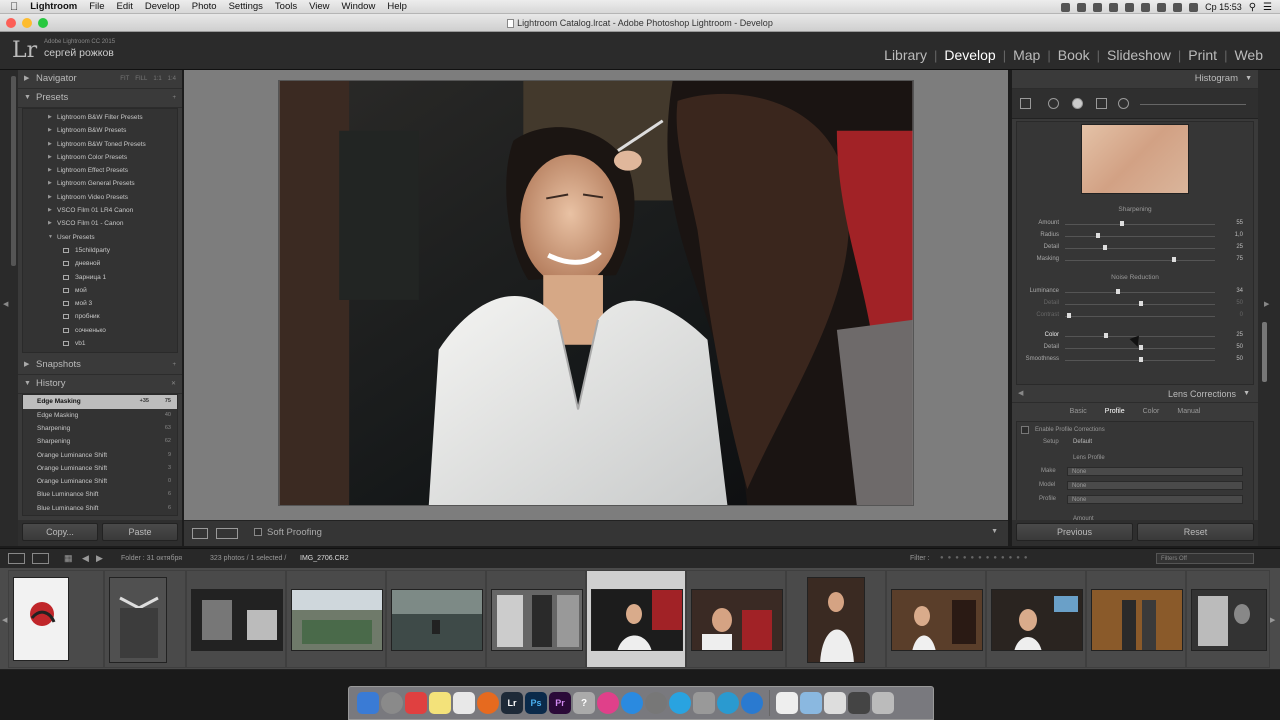 This screenshot has width=1280, height=720. I want to click on add-snapshot-icon: +, so click(174, 365).